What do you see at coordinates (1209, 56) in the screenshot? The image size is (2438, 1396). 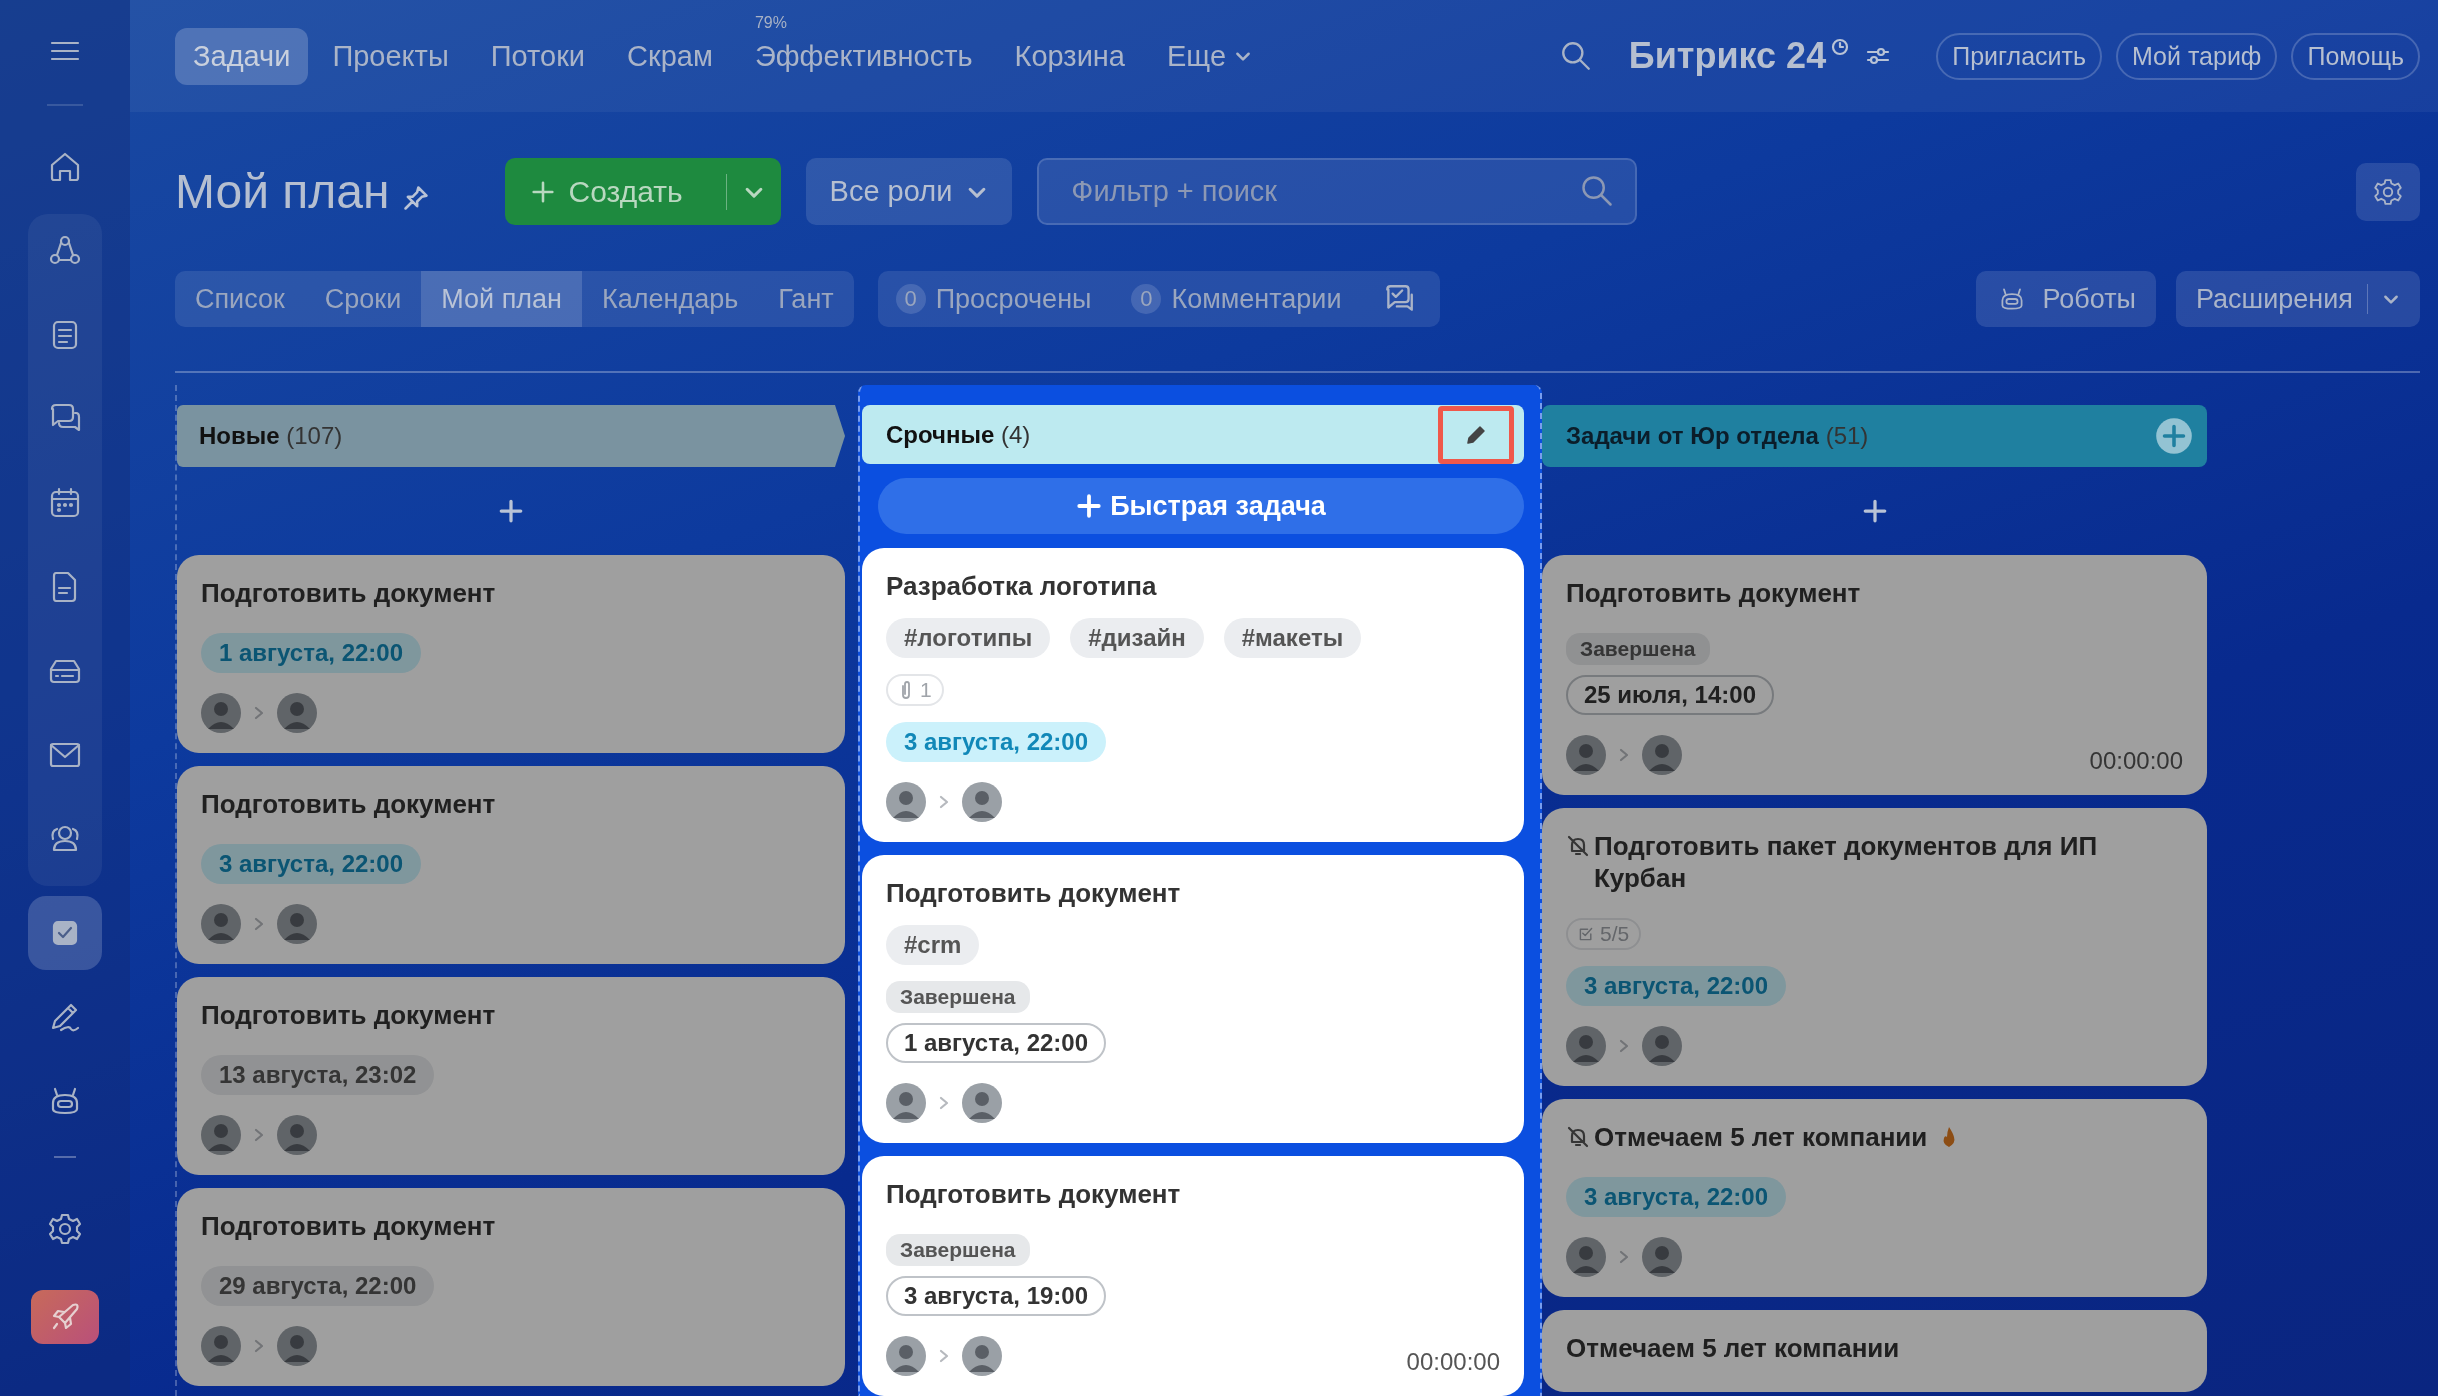 I see `nav-tab: Еще` at bounding box center [1209, 56].